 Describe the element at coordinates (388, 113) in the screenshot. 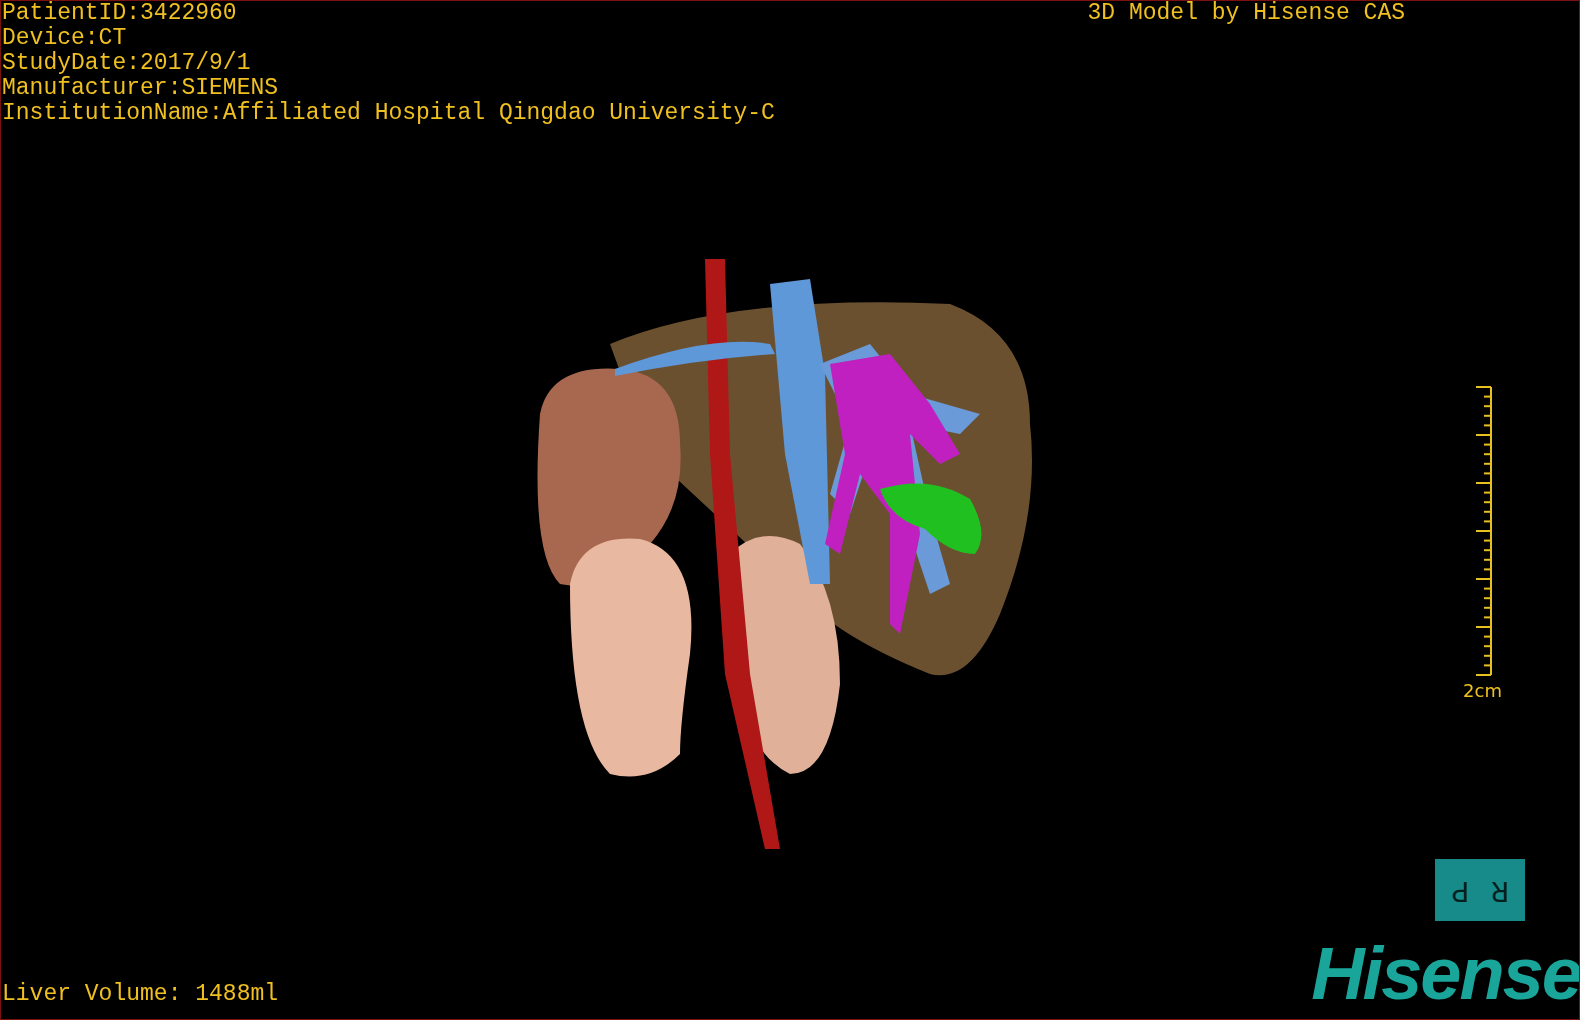

I see `info-text: InstitutionName:Affiliated Hospital Qingdao University-C` at that location.